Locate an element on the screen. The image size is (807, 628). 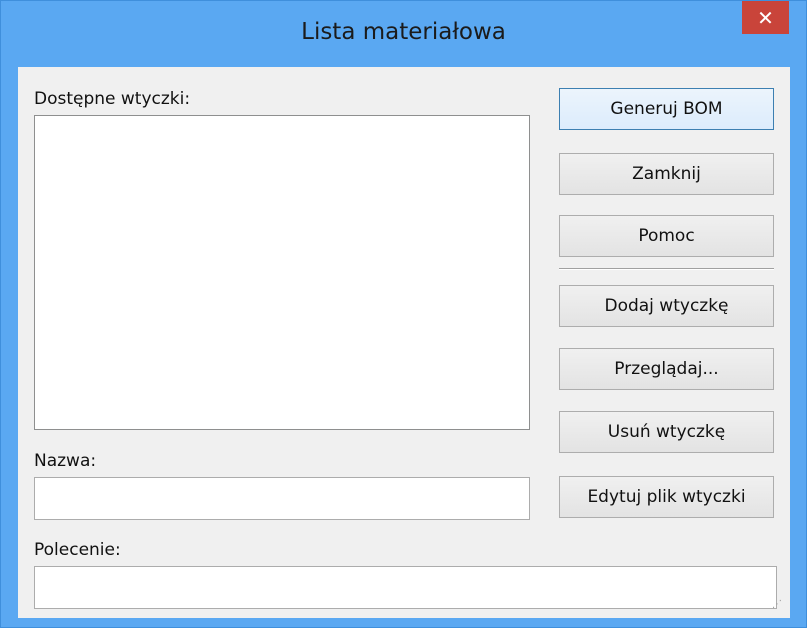
resize-grip-icon: ⋰ is located at coordinates (778, 607).